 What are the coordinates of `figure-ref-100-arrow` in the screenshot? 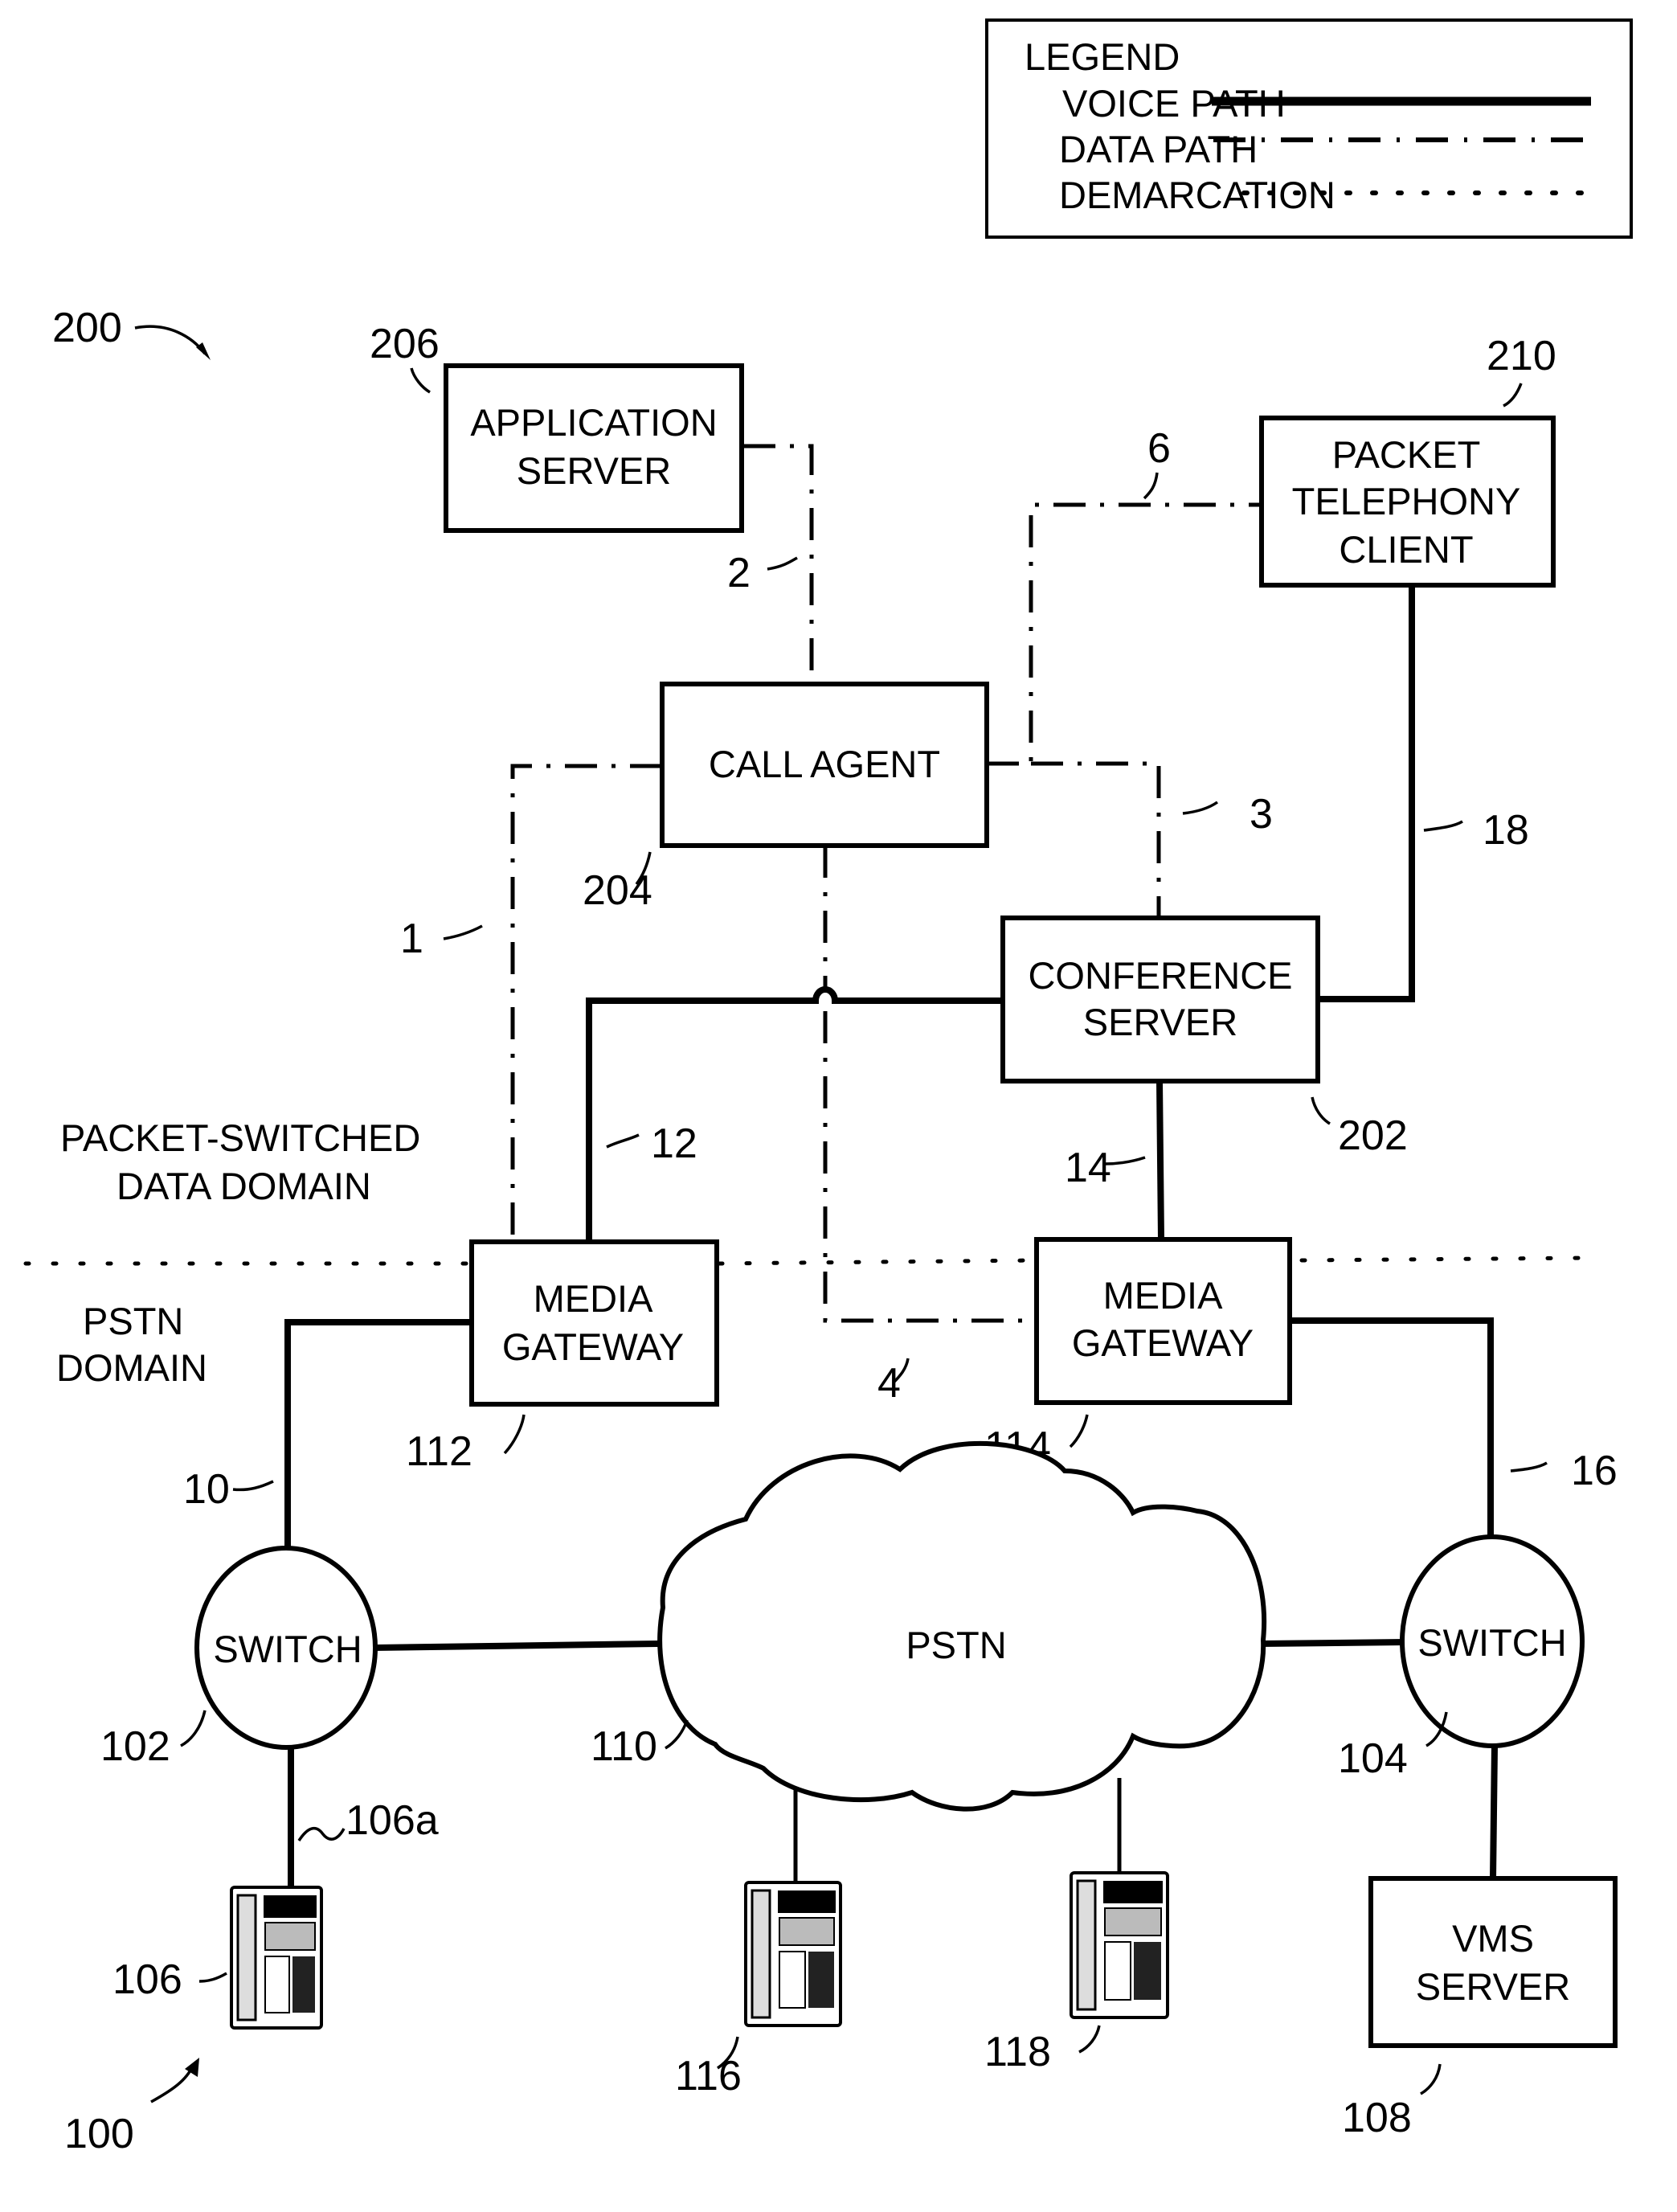 It's located at (172, 2084).